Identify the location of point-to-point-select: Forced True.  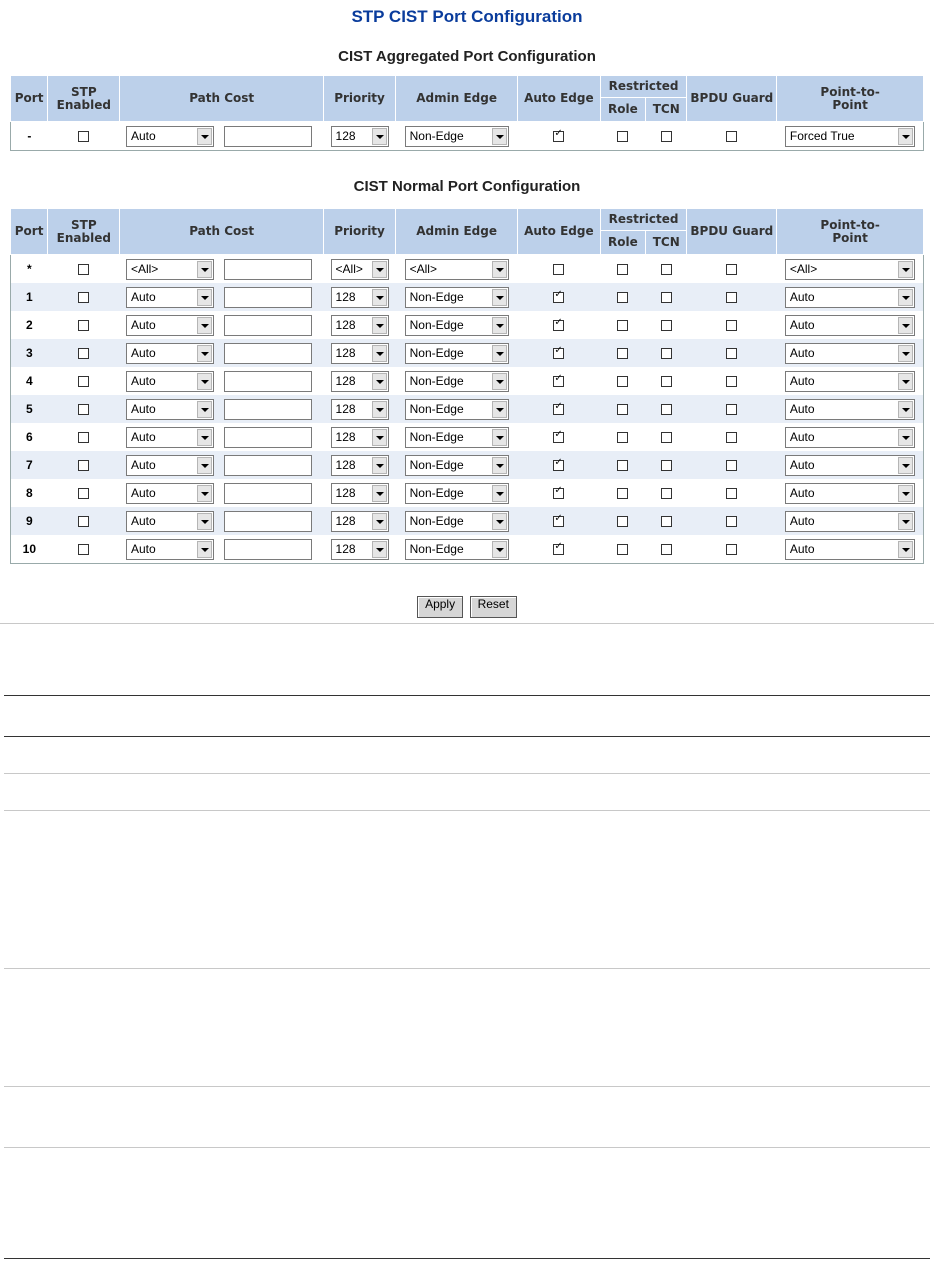
(849, 136).